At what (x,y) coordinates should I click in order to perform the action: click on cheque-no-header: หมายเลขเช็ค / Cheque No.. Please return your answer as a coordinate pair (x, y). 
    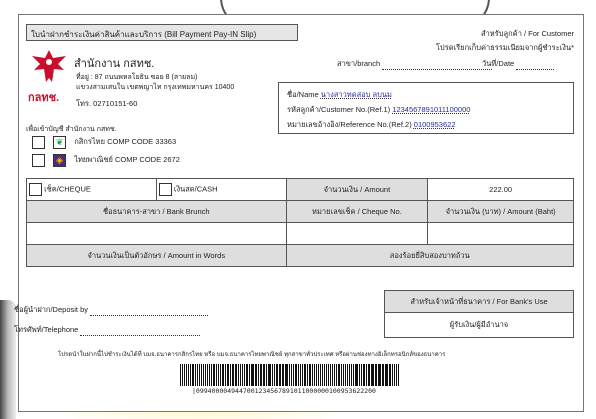
    Looking at the image, I should click on (357, 211).